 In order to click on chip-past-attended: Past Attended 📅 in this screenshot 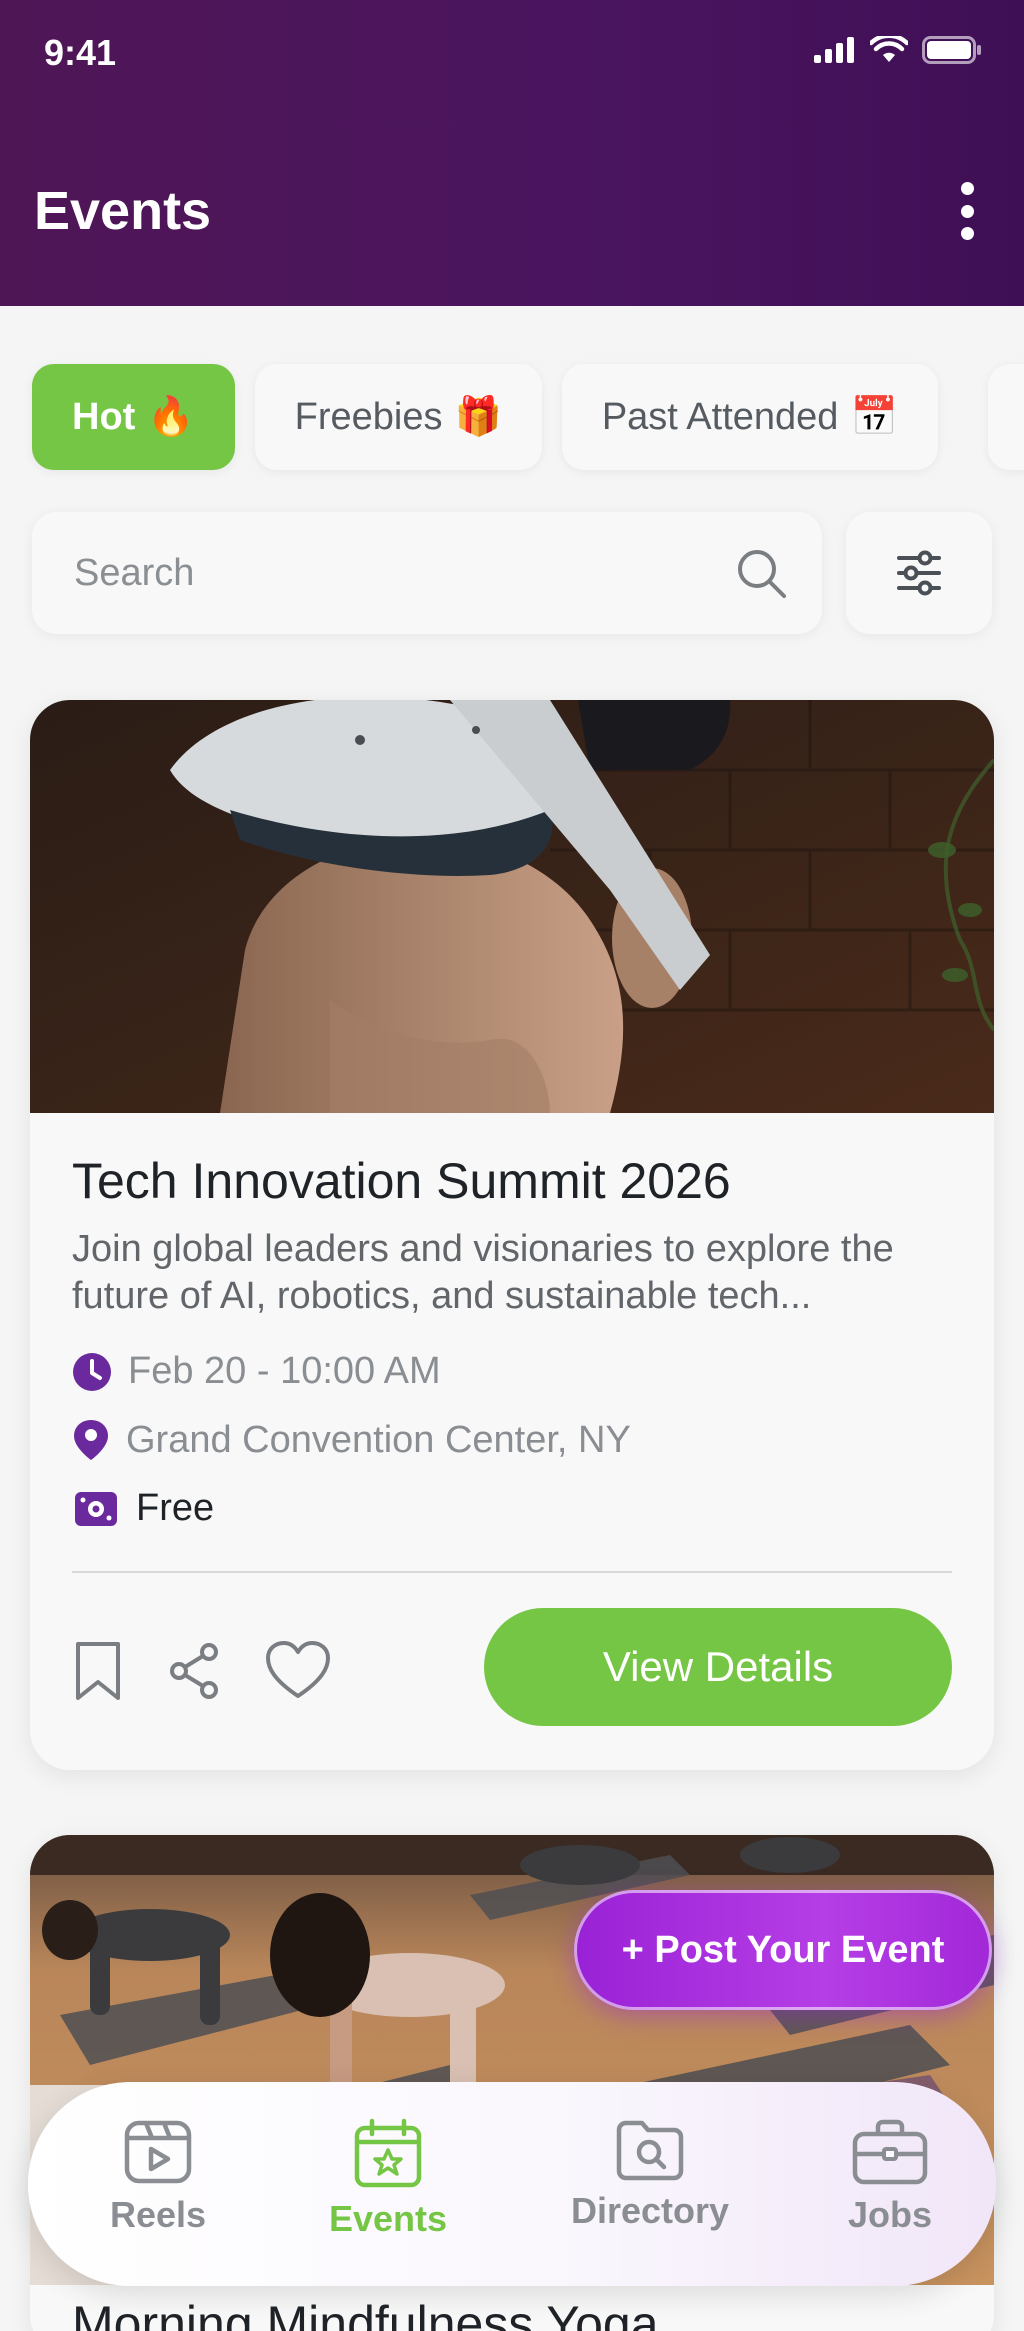, I will do `click(749, 417)`.